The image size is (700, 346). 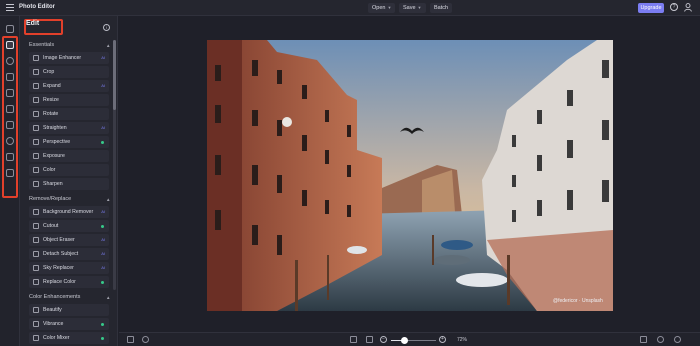 I want to click on tool-label: Sky Replacer, so click(x=58, y=268).